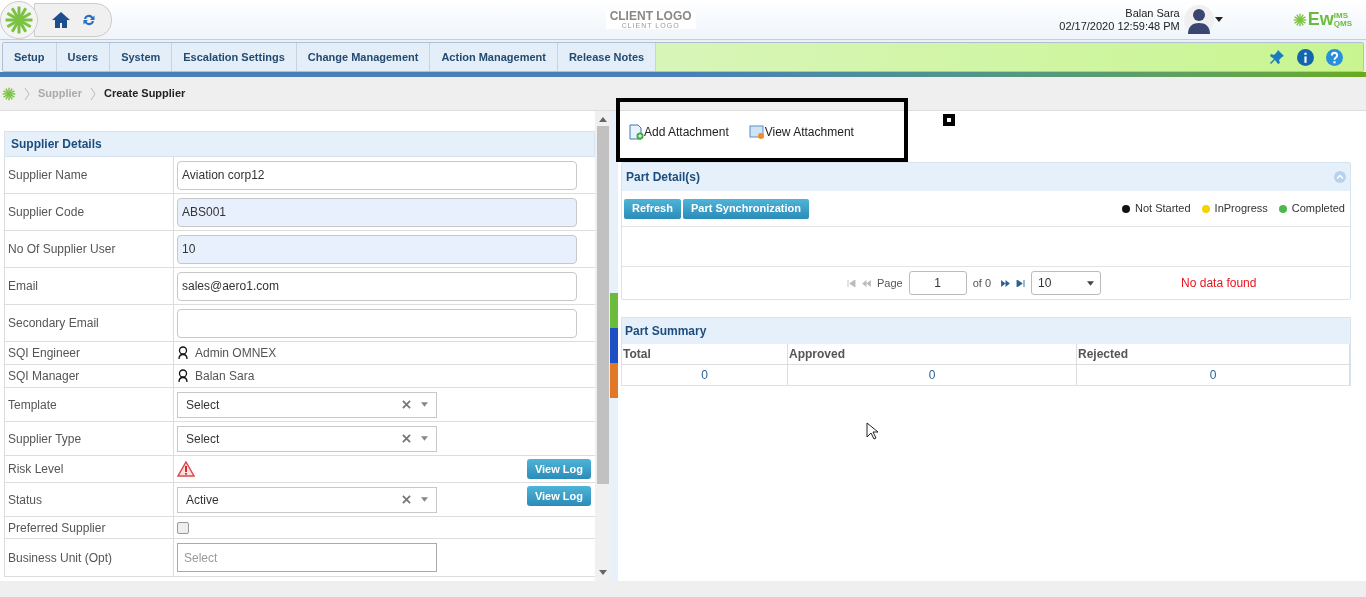  I want to click on text-field: ABS001, so click(377, 212).